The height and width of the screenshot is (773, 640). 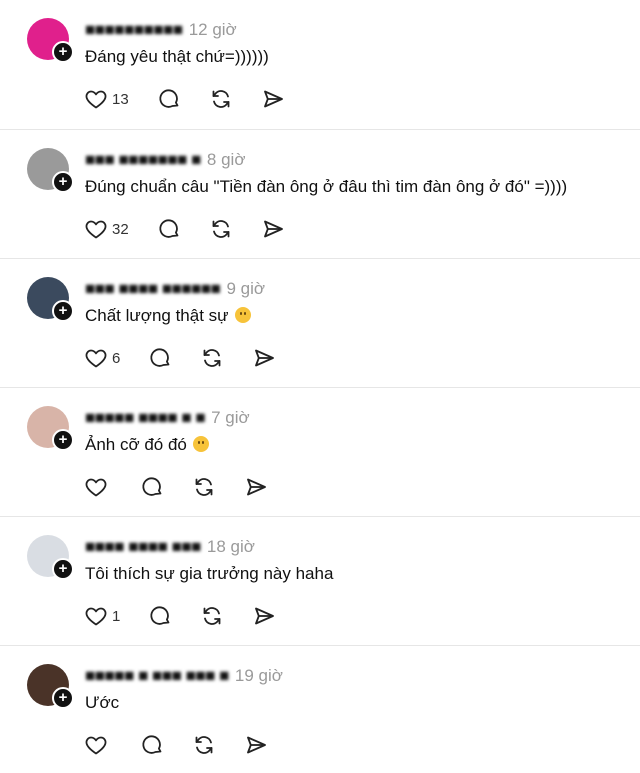 What do you see at coordinates (116, 616) in the screenshot?
I see `like-count: 1` at bounding box center [116, 616].